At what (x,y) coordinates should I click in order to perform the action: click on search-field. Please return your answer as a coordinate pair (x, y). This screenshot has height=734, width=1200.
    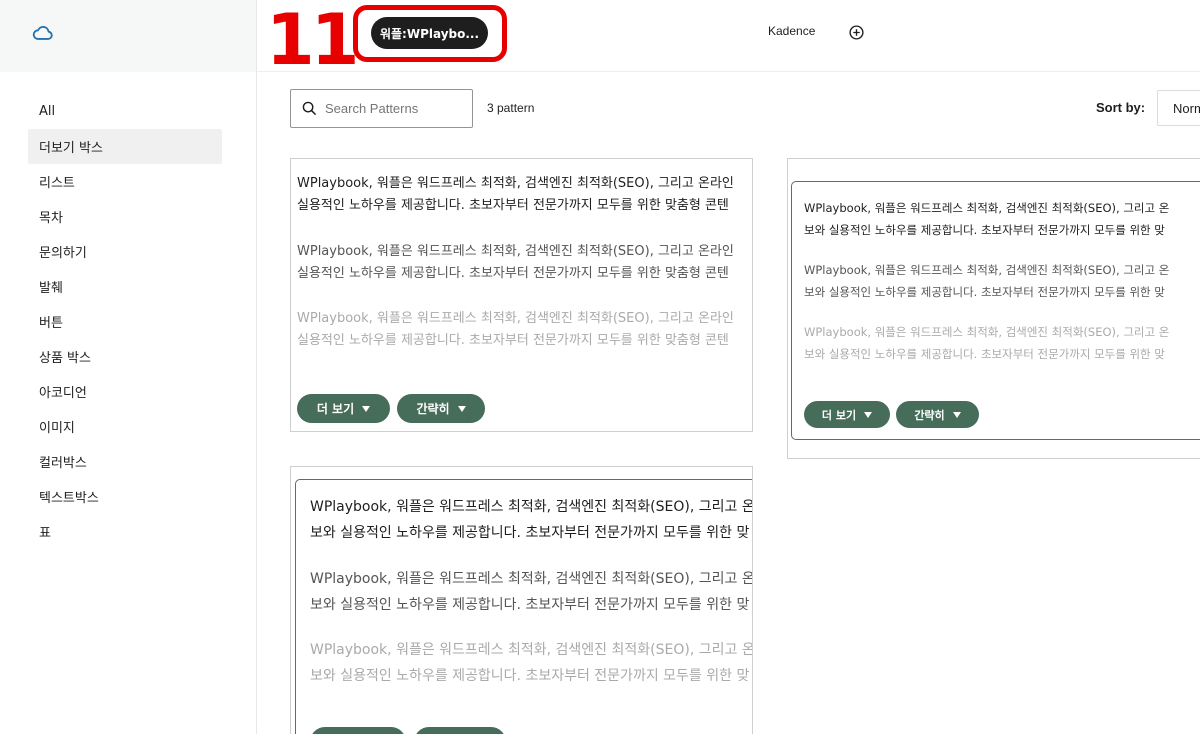
    Looking at the image, I should click on (381, 108).